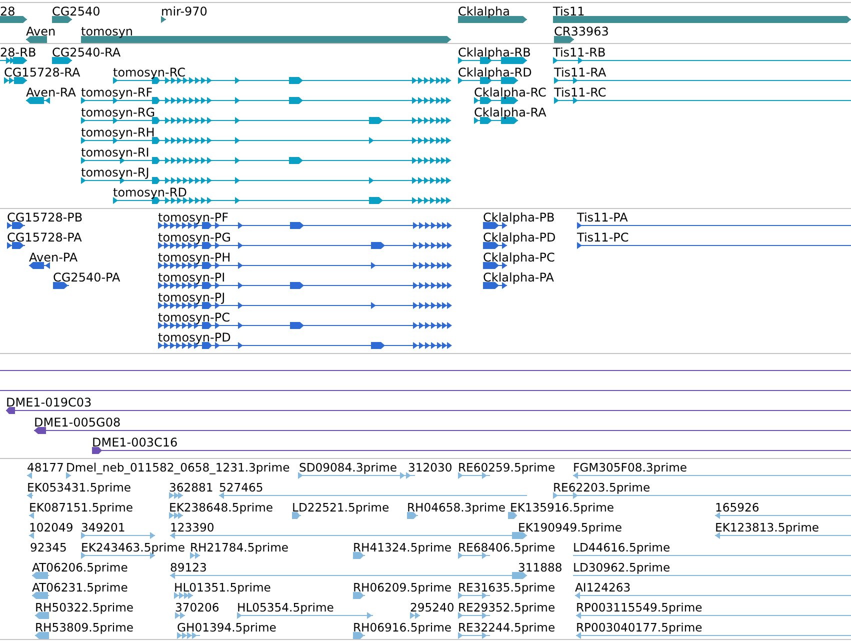 This screenshot has height=641, width=851. Describe the element at coordinates (117, 93) in the screenshot. I see `feature-label: tomosyn-RF` at that location.